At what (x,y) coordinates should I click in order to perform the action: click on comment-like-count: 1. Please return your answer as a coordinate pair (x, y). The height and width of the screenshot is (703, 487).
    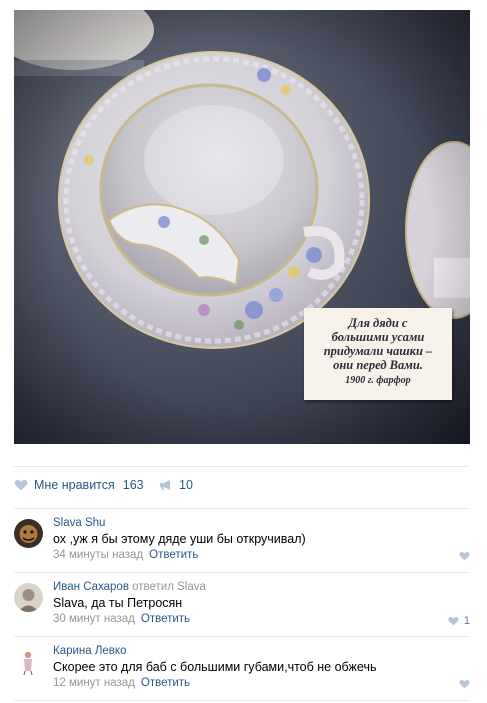
    Looking at the image, I should click on (466, 621).